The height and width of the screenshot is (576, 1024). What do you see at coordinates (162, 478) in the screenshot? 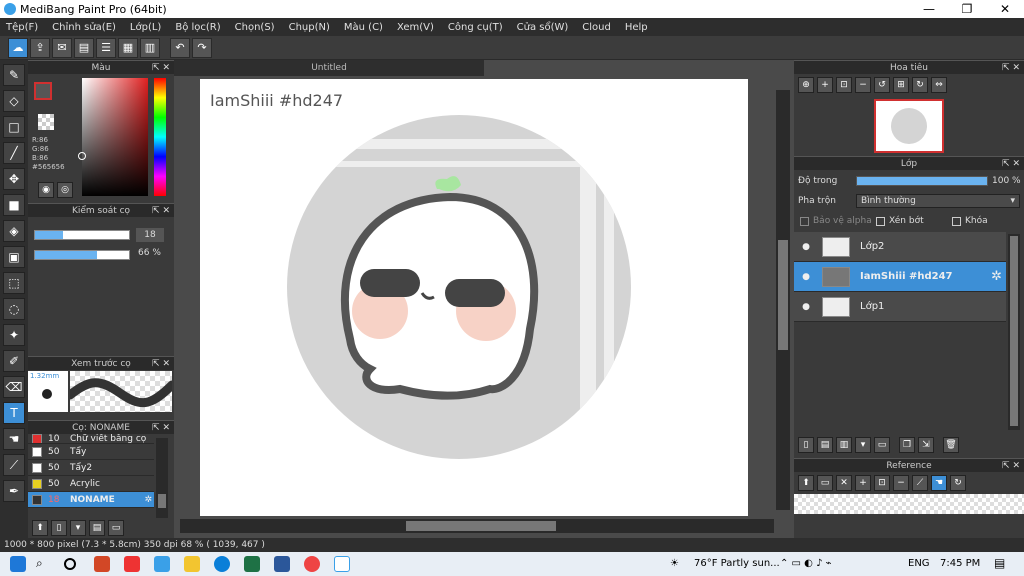
I see `brush-list-scrollbar` at bounding box center [162, 478].